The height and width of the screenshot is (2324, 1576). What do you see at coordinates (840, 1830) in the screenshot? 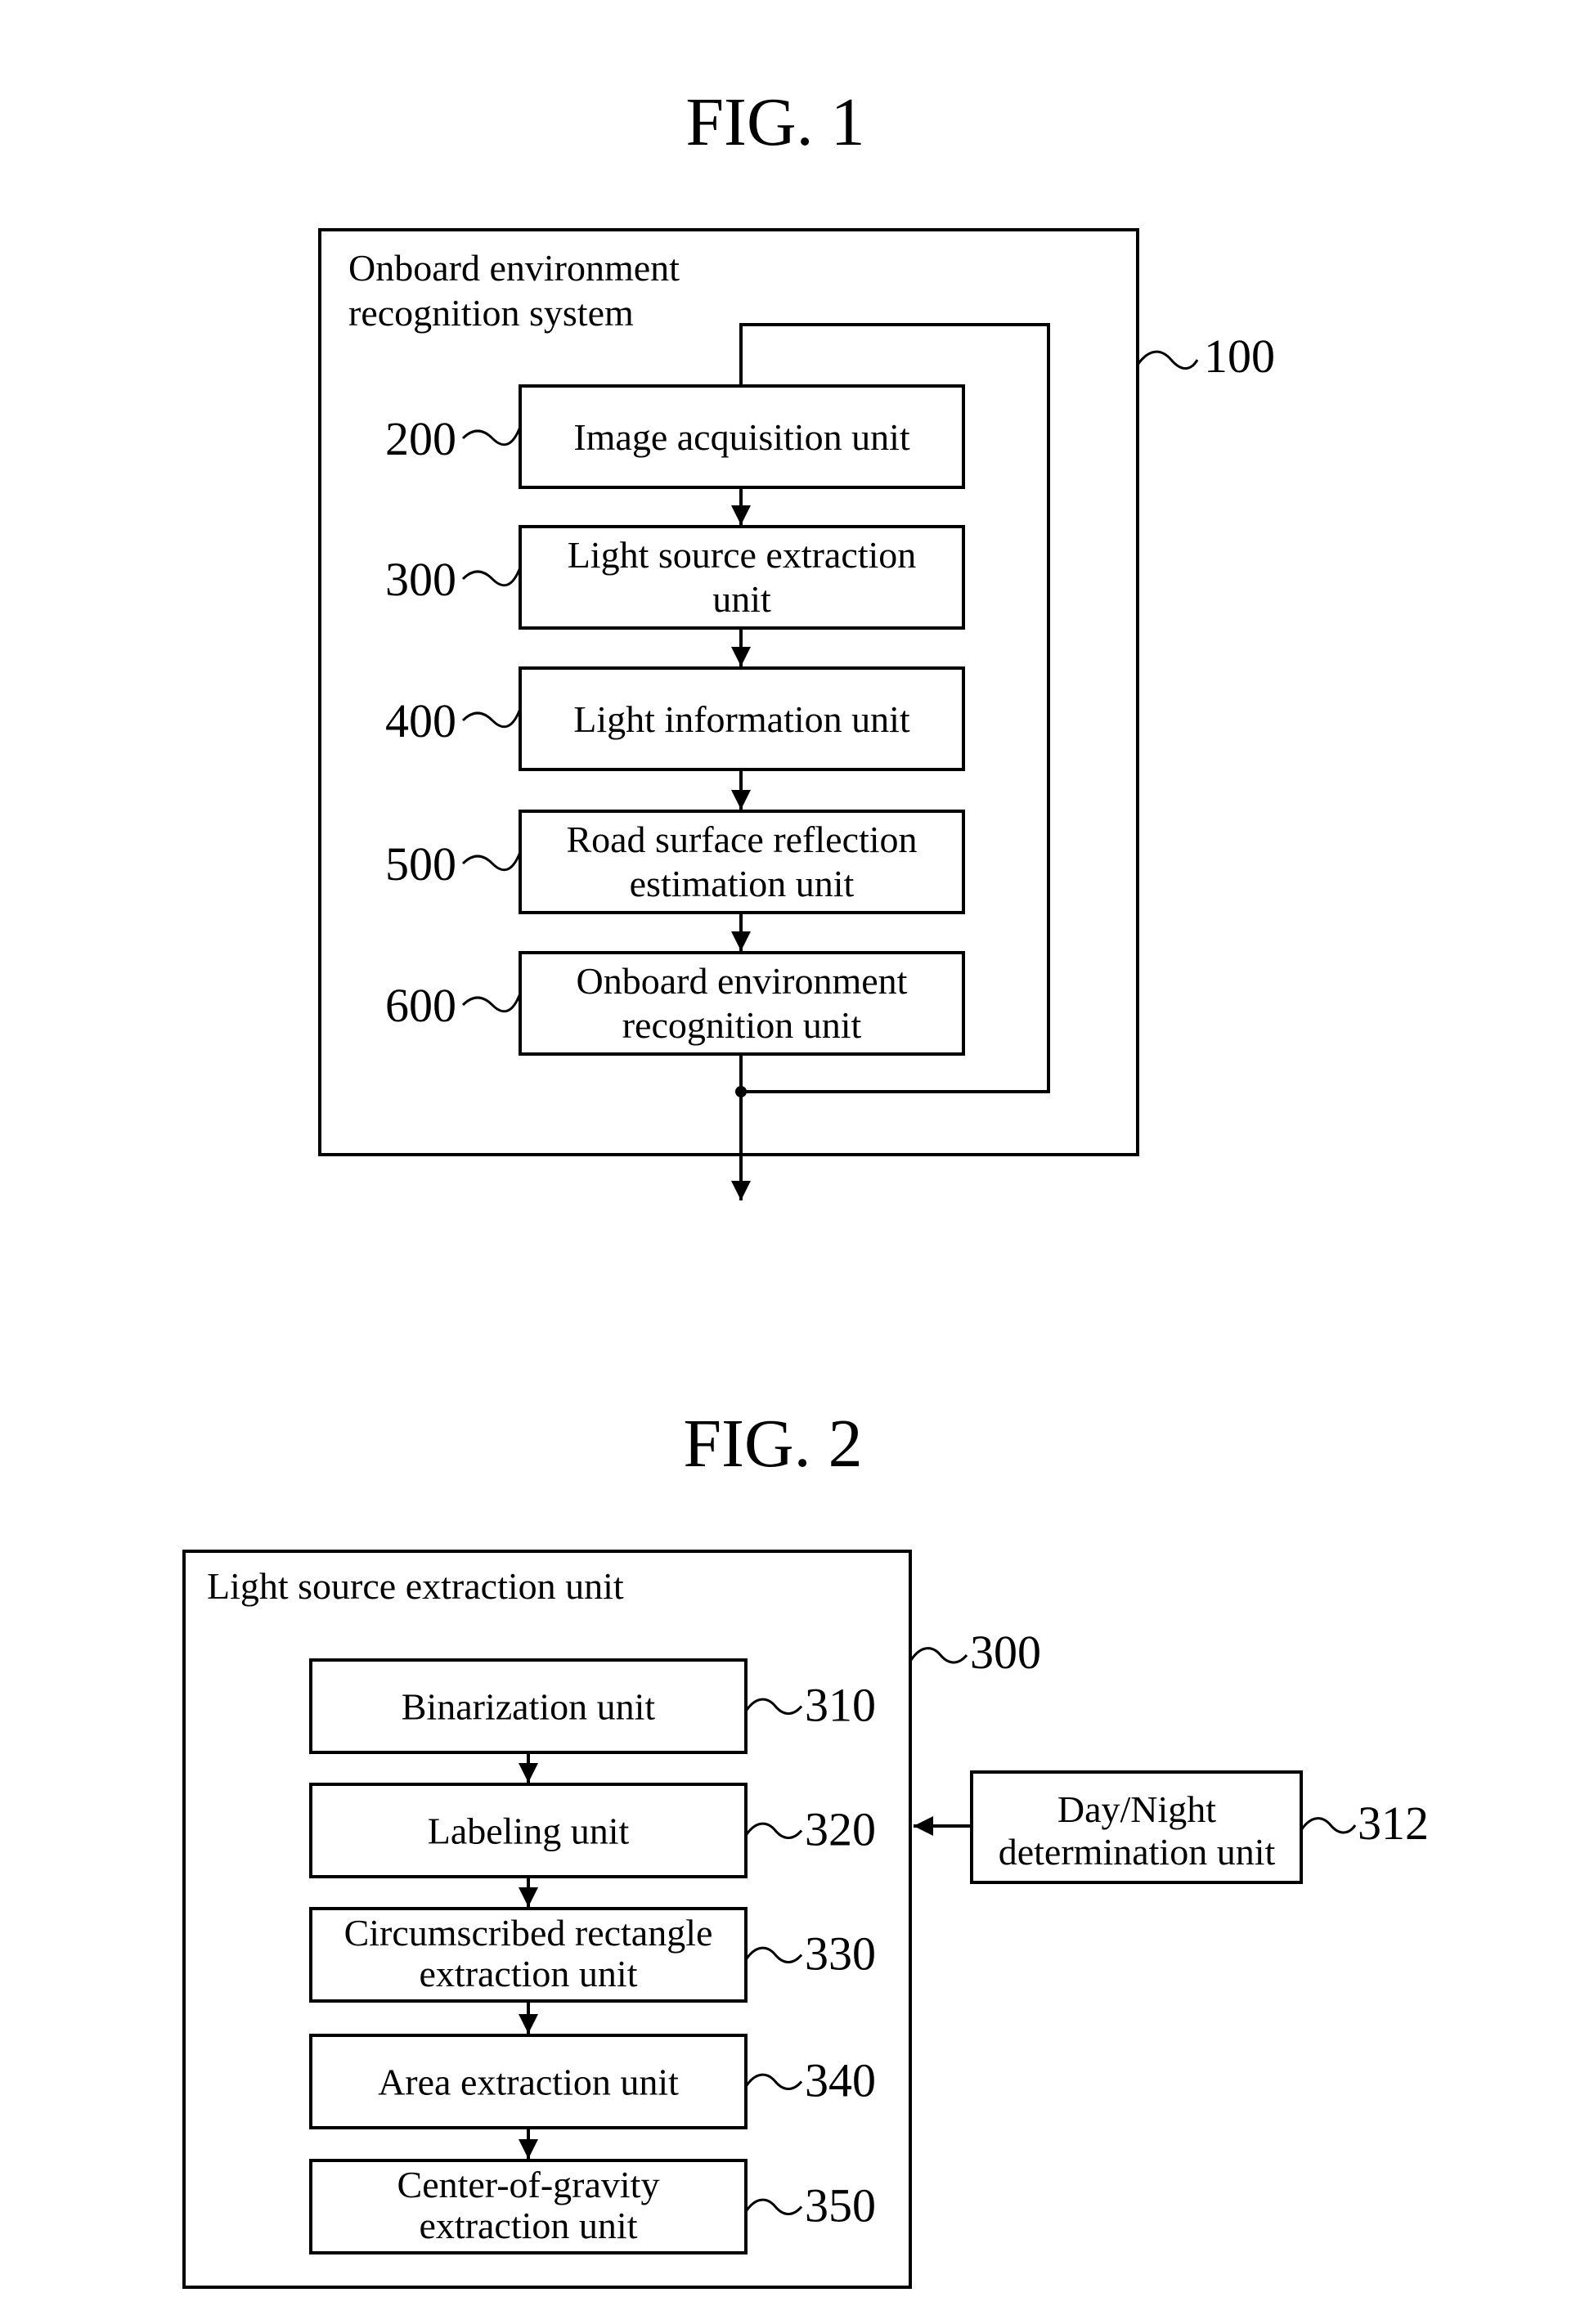
I see `ref-label-320: 320` at bounding box center [840, 1830].